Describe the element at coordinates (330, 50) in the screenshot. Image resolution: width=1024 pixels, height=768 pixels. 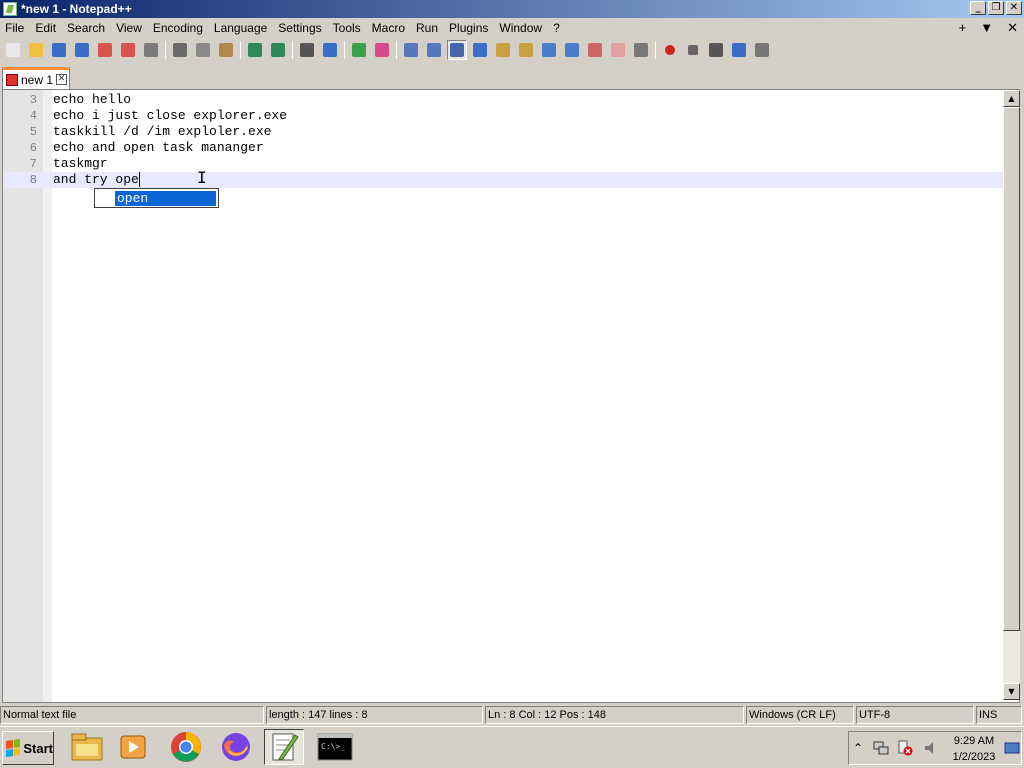
I see `replace-icon` at that location.